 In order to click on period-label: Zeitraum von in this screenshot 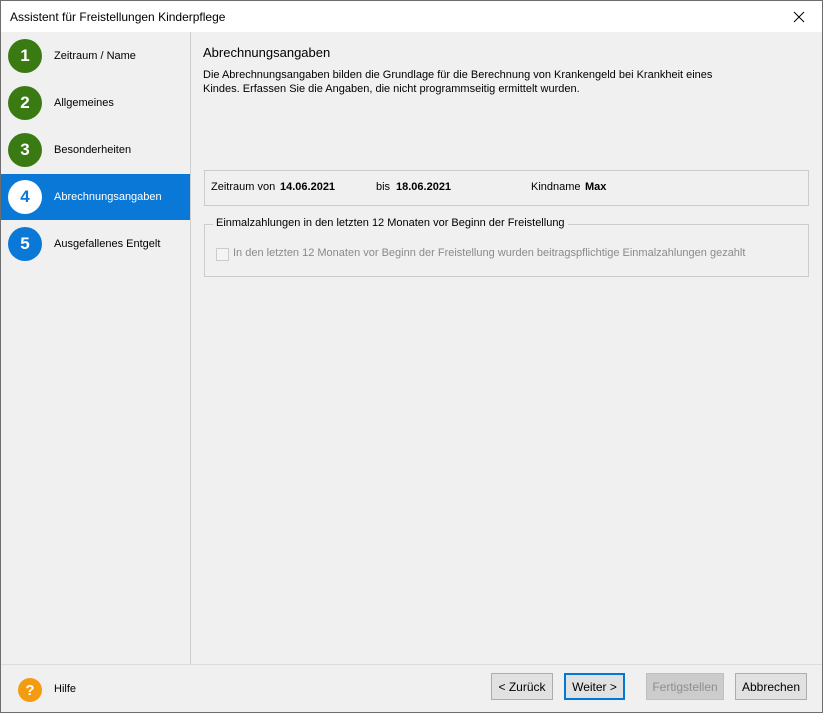, I will do `click(243, 187)`.